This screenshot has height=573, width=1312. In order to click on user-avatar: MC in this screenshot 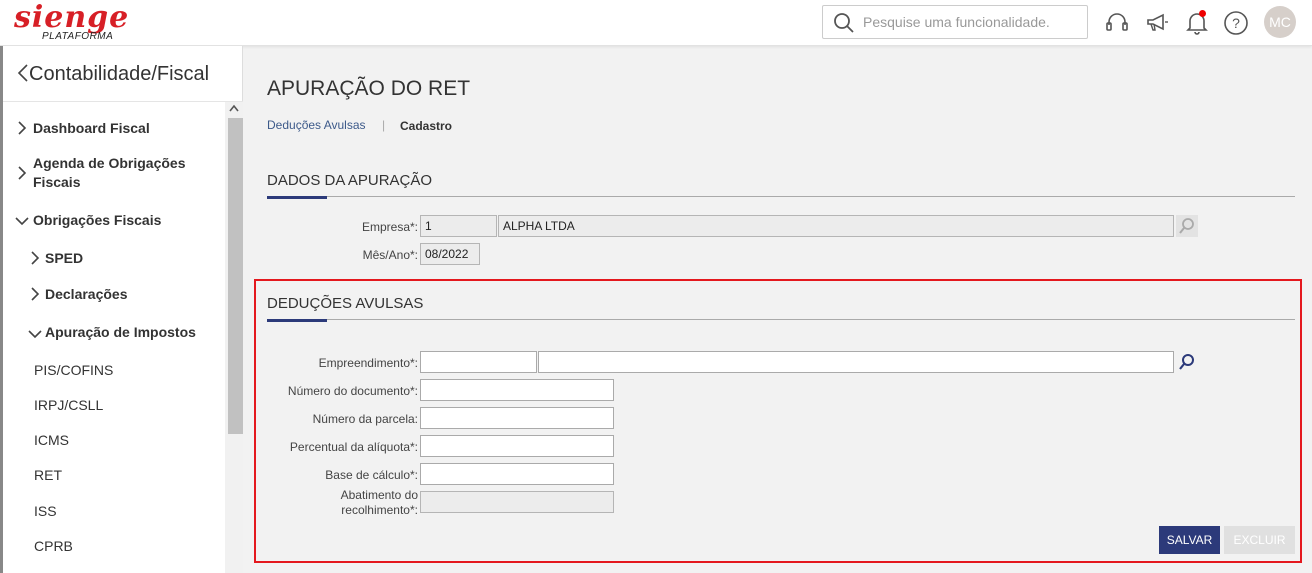, I will do `click(1280, 22)`.